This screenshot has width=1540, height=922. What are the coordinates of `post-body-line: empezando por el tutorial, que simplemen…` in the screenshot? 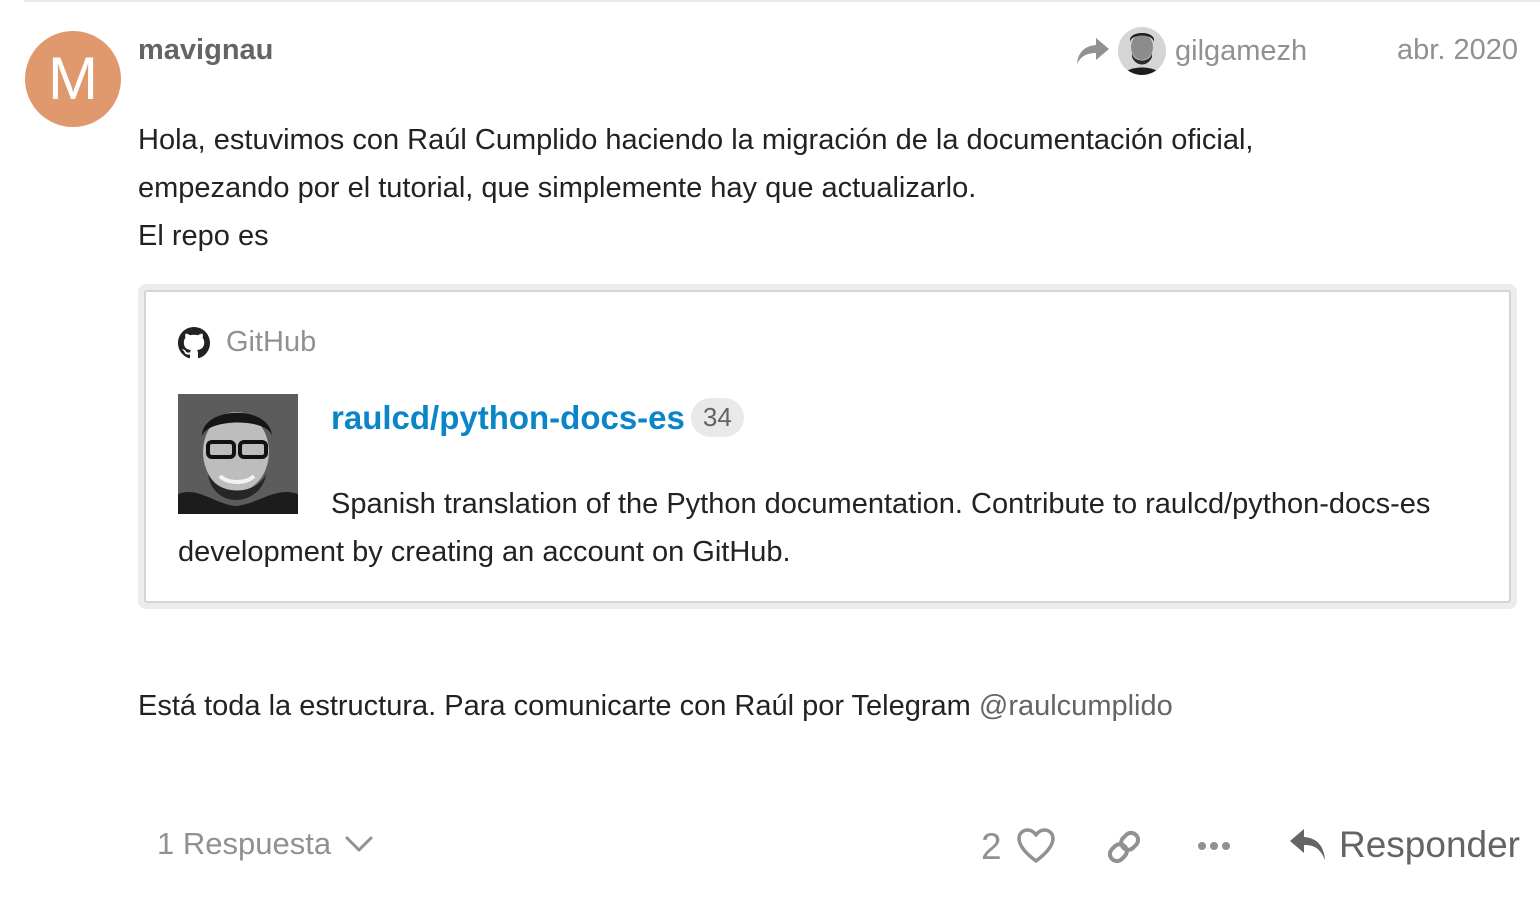 It's located at (557, 188).